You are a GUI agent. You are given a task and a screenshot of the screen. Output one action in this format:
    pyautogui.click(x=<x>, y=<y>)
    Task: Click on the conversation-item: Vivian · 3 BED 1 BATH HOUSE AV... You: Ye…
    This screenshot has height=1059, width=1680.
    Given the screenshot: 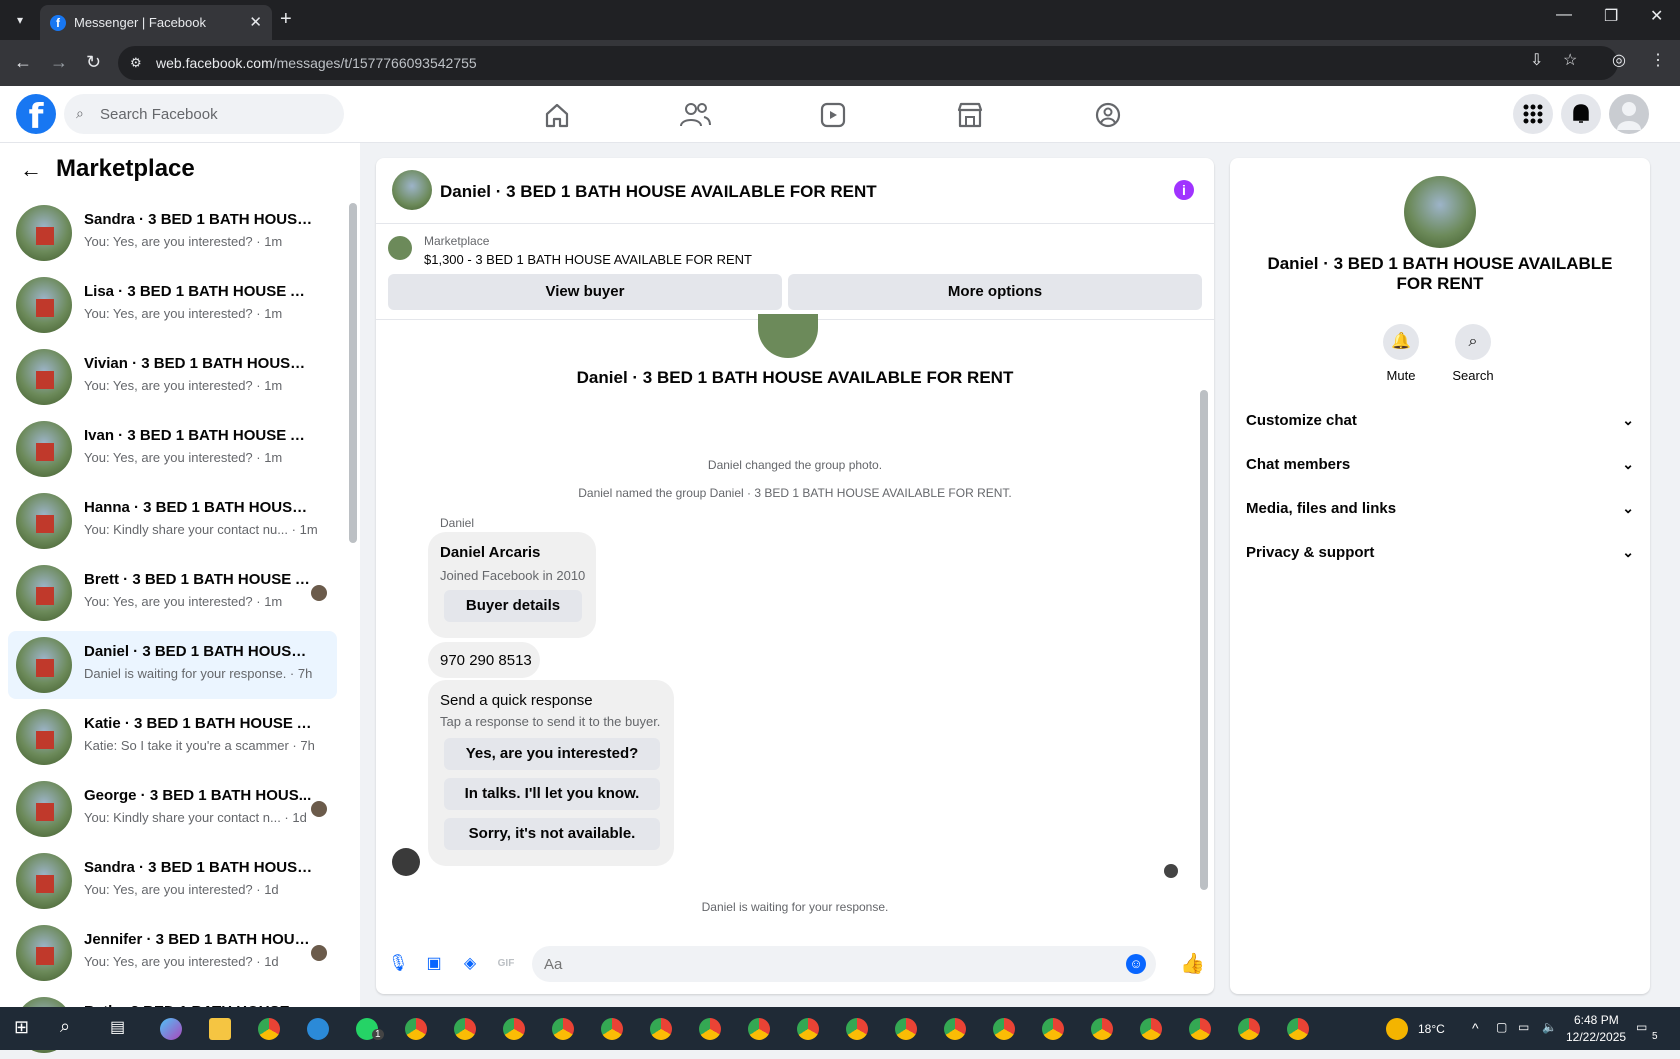 What is the action you would take?
    pyautogui.click(x=172, y=377)
    